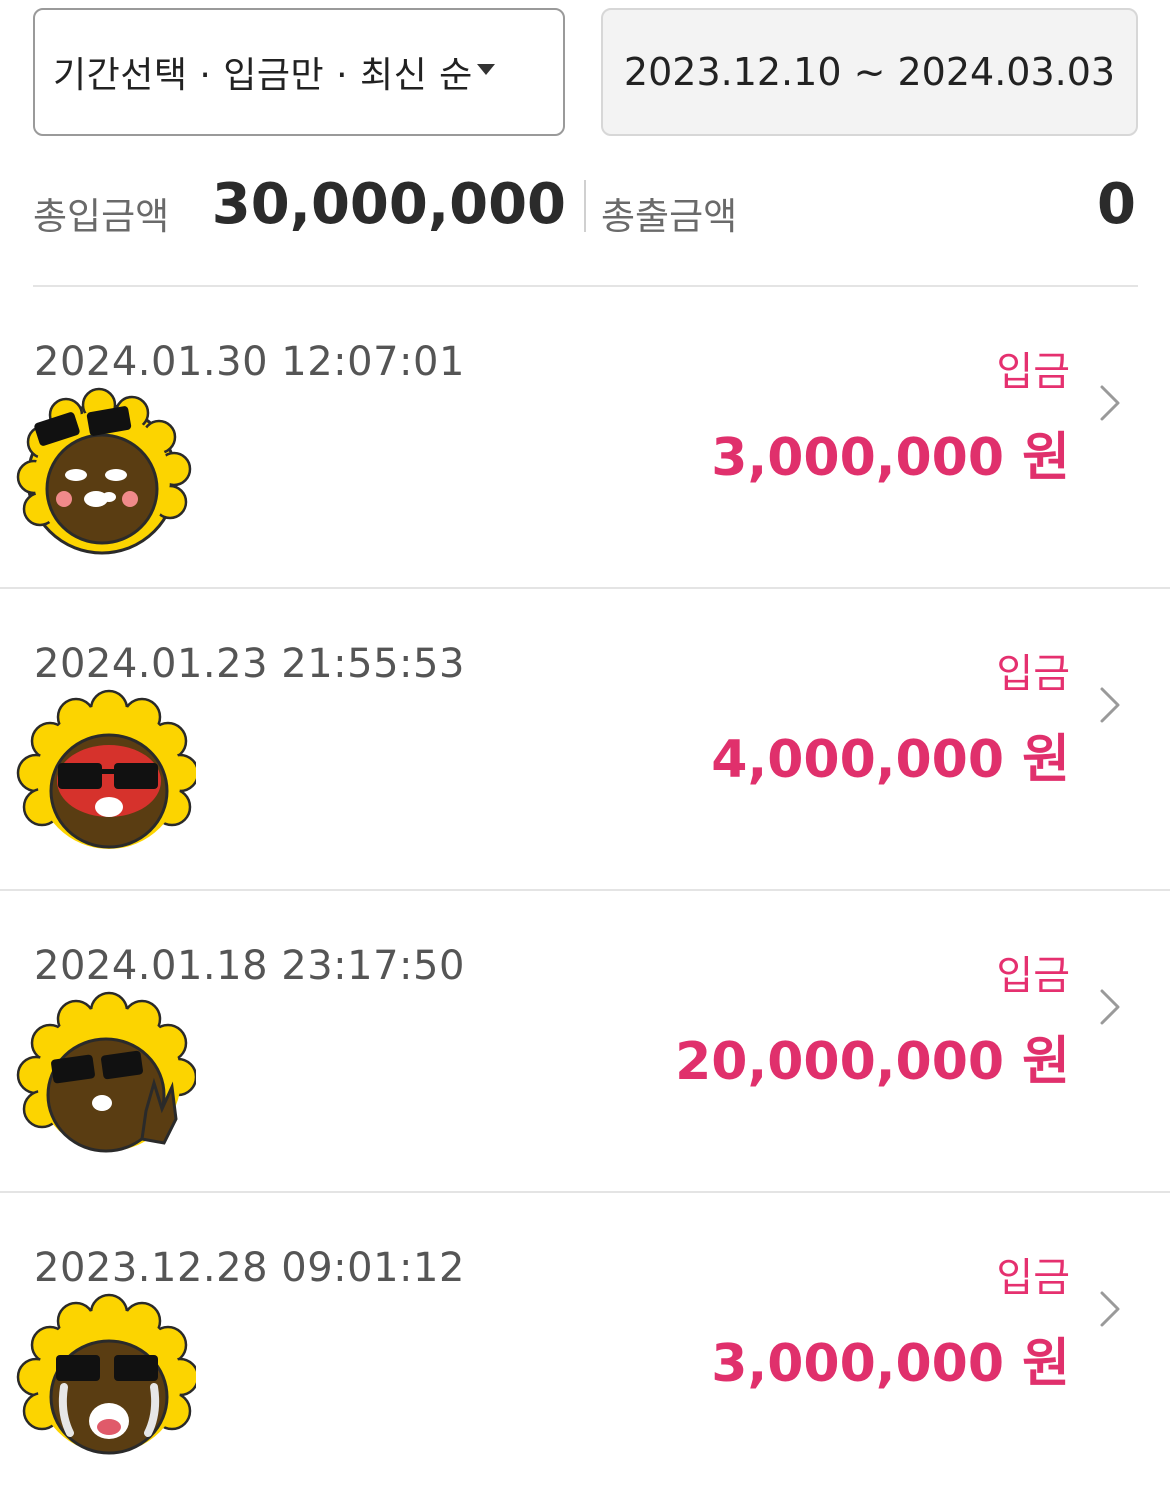  I want to click on date-range-label: 2023.12.10 ~ 2024.03.03, so click(869, 72).